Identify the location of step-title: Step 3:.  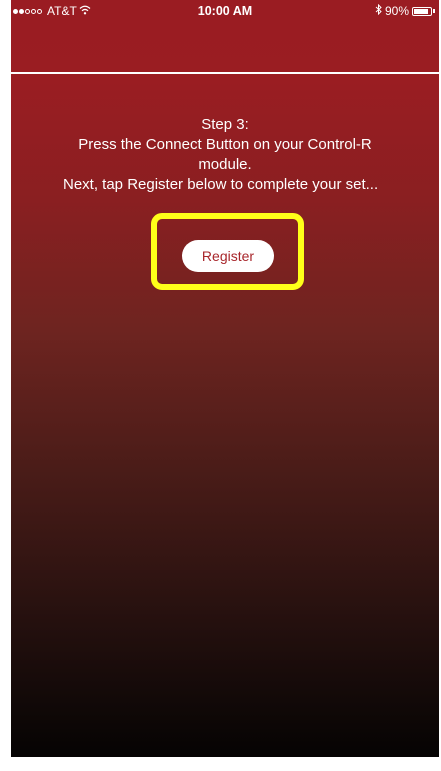
(225, 124).